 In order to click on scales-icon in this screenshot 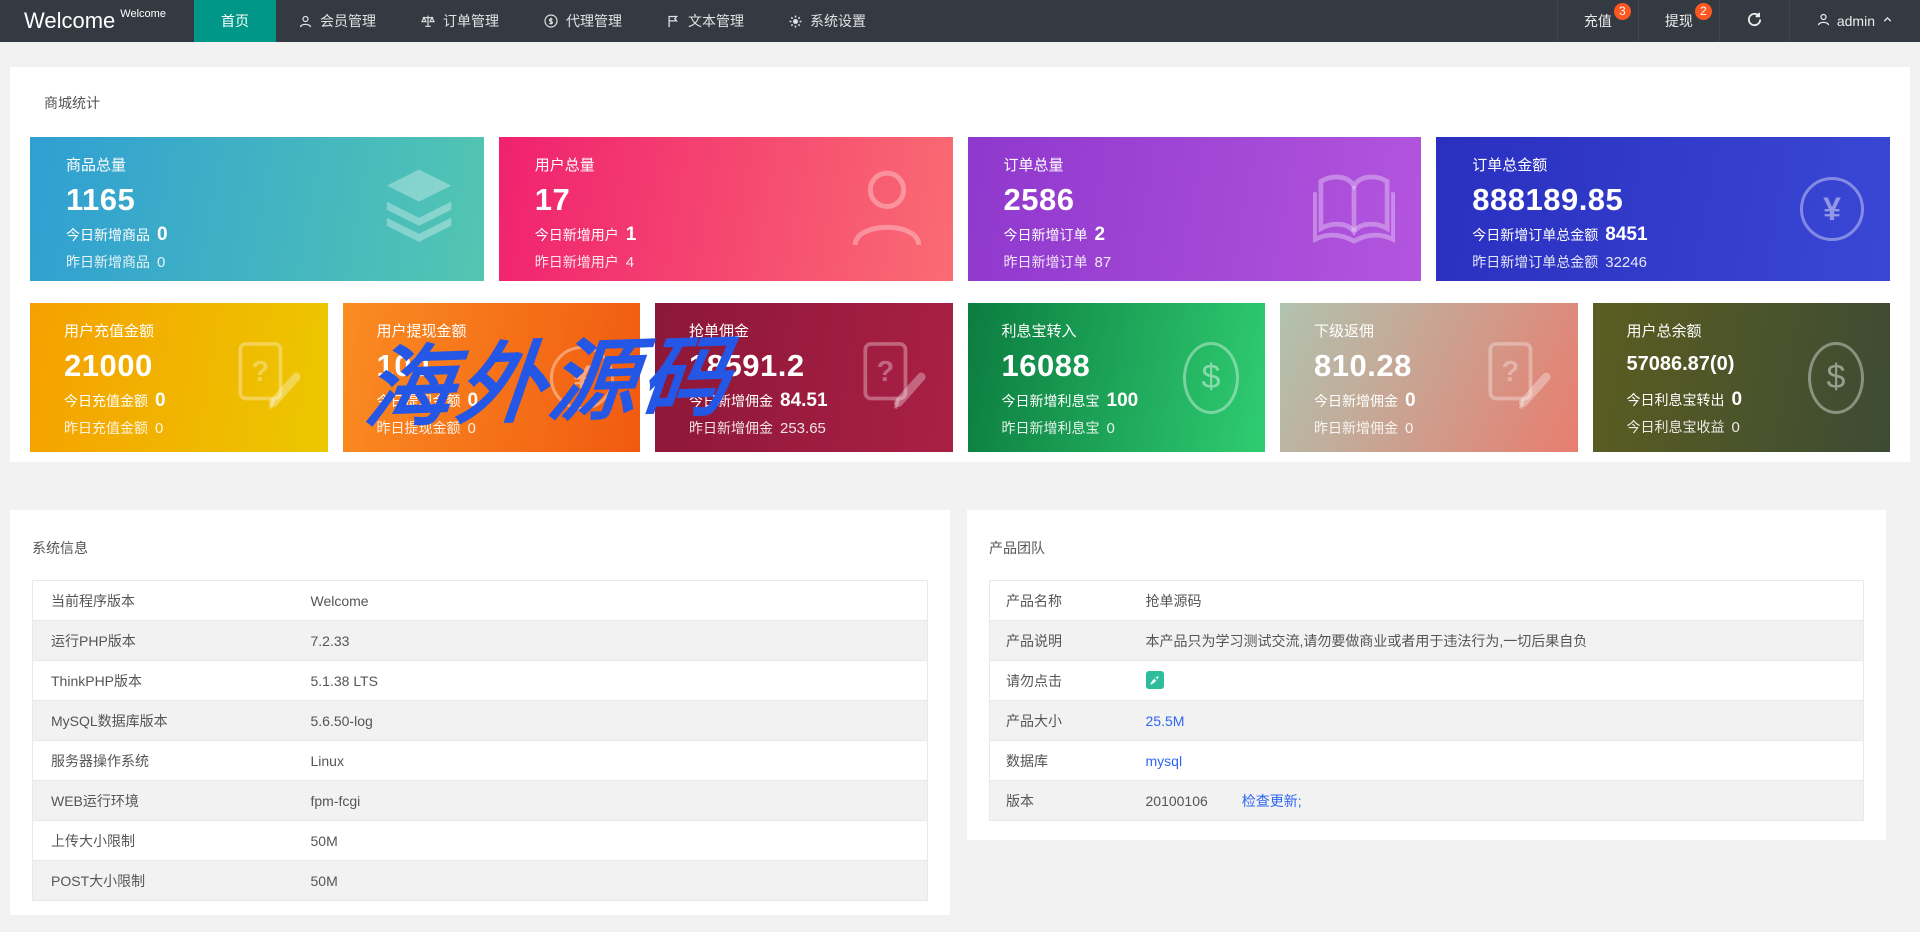, I will do `click(428, 21)`.